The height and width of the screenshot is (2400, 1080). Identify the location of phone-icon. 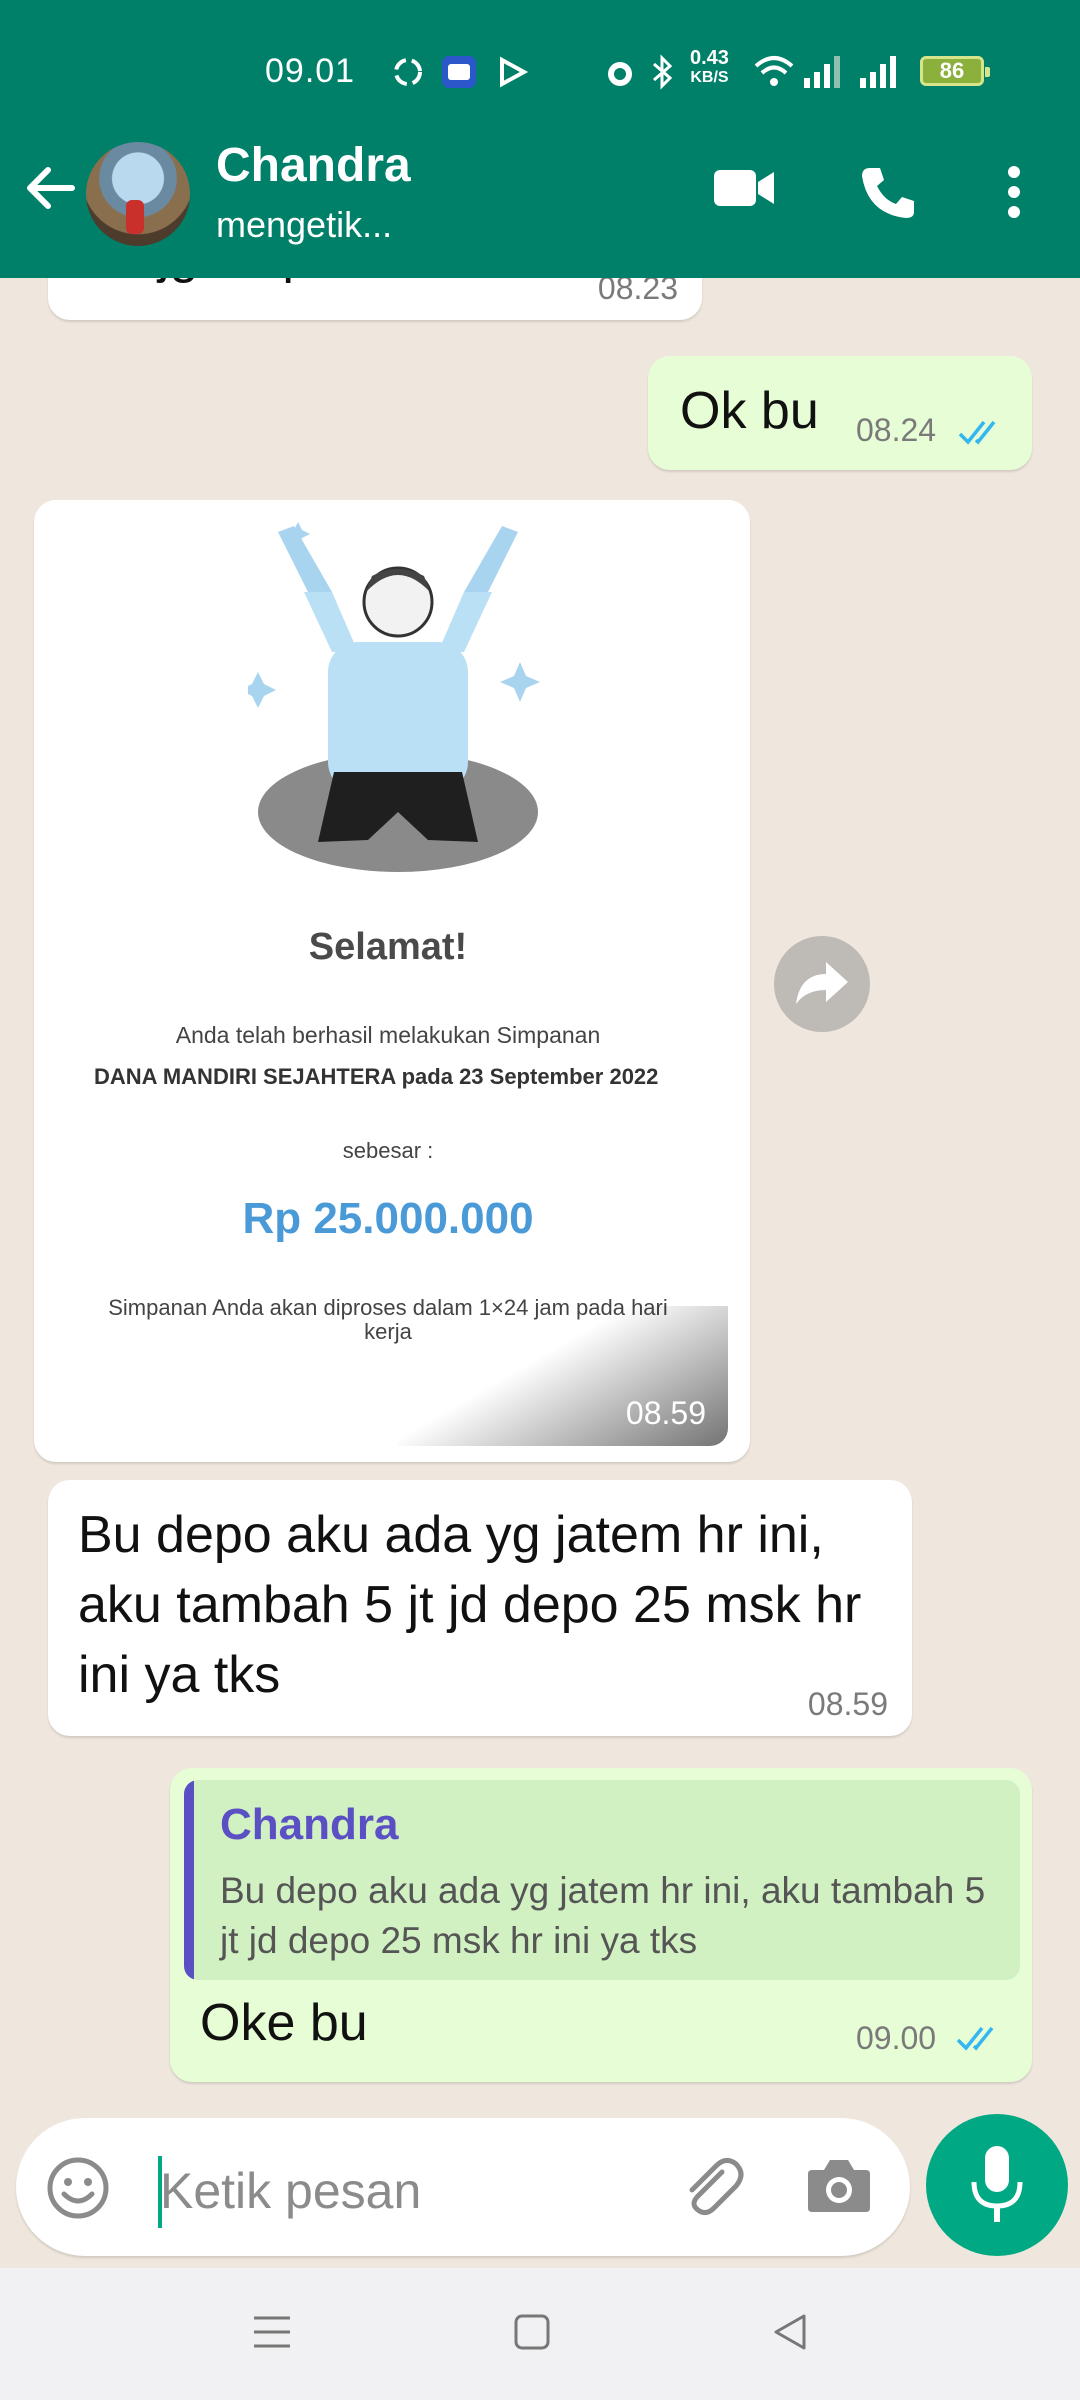
(888, 193).